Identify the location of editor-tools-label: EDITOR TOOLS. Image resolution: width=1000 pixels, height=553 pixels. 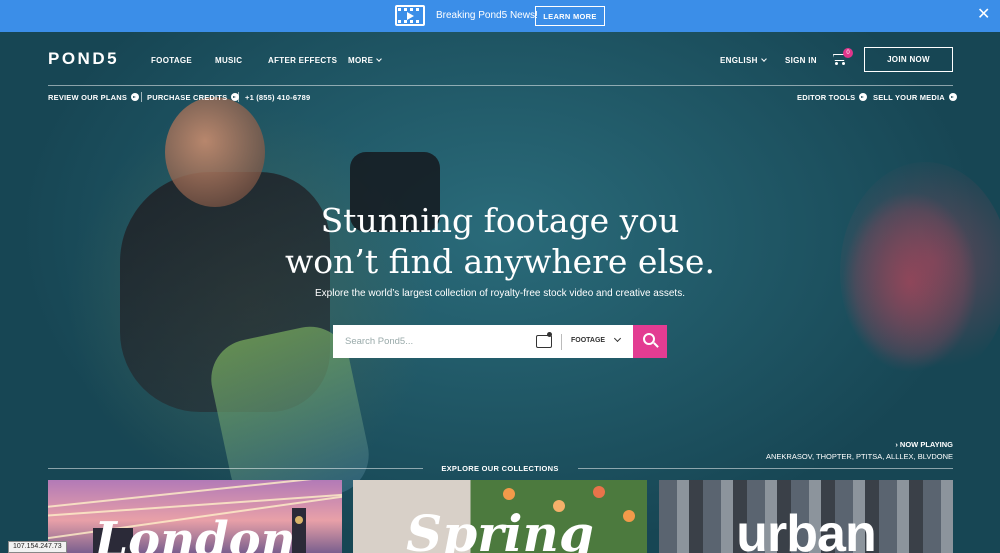
(826, 97).